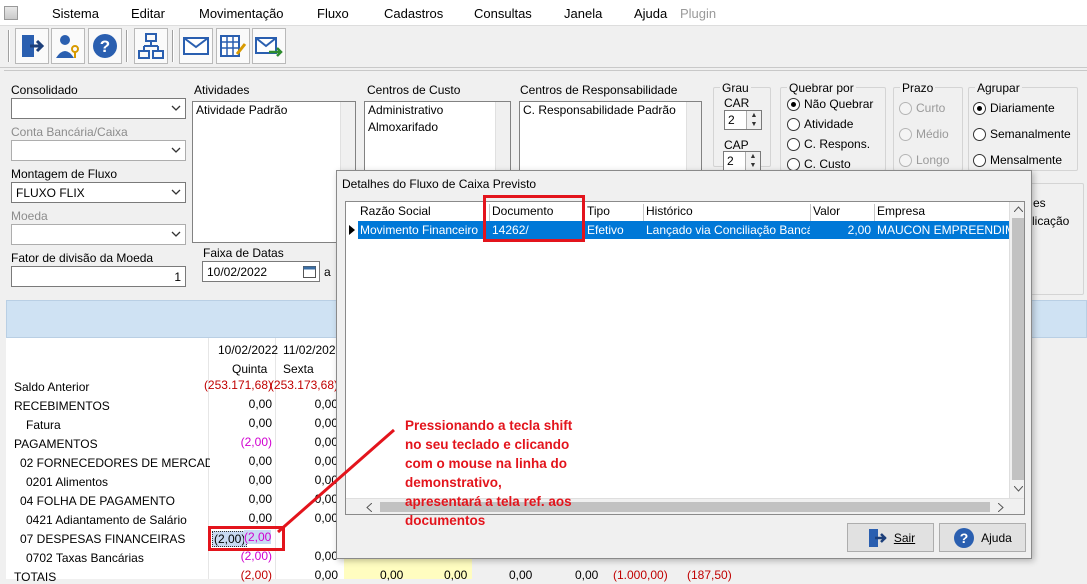 Image resolution: width=1087 pixels, height=584 pixels. What do you see at coordinates (56, 444) in the screenshot?
I see `grid-row-label: PAGAMENTOS` at bounding box center [56, 444].